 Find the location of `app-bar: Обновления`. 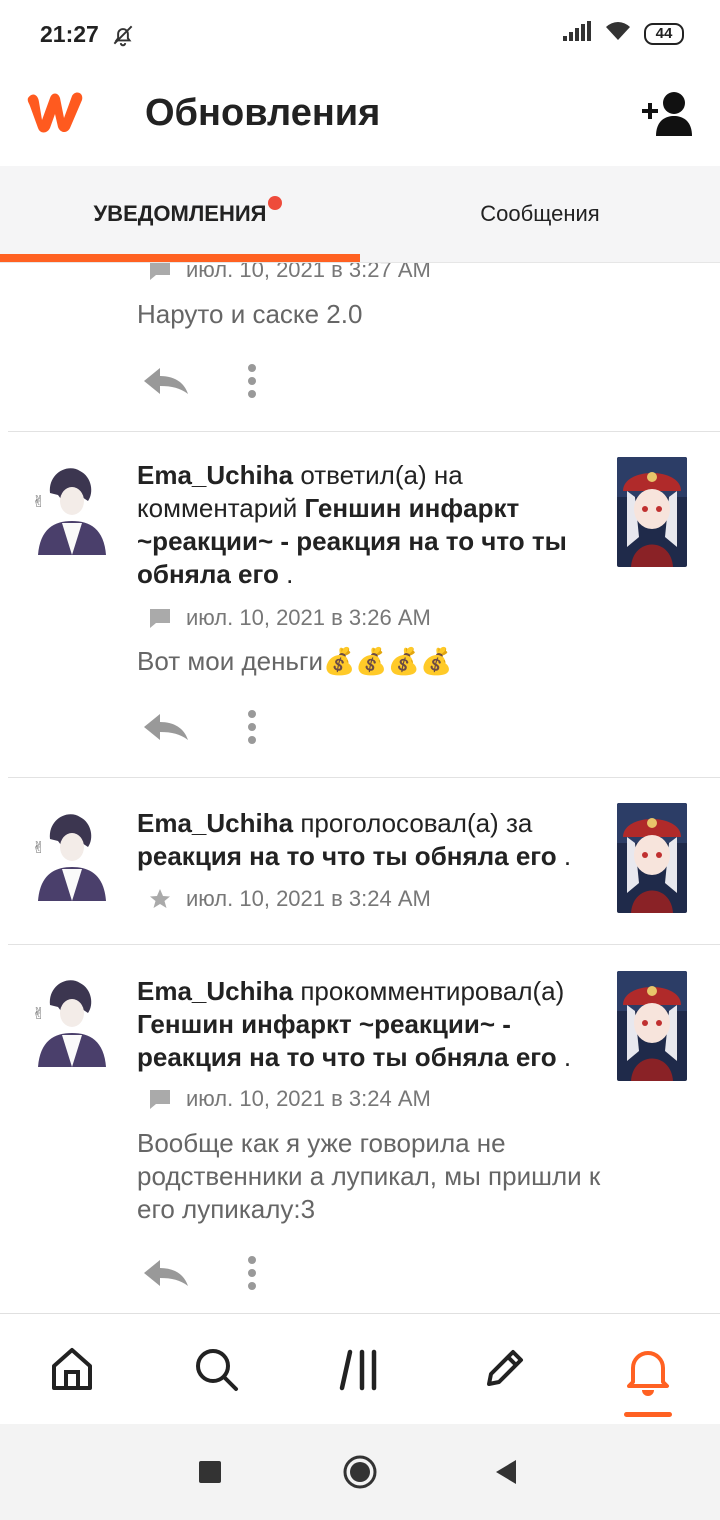

app-bar: Обновления is located at coordinates (360, 118).